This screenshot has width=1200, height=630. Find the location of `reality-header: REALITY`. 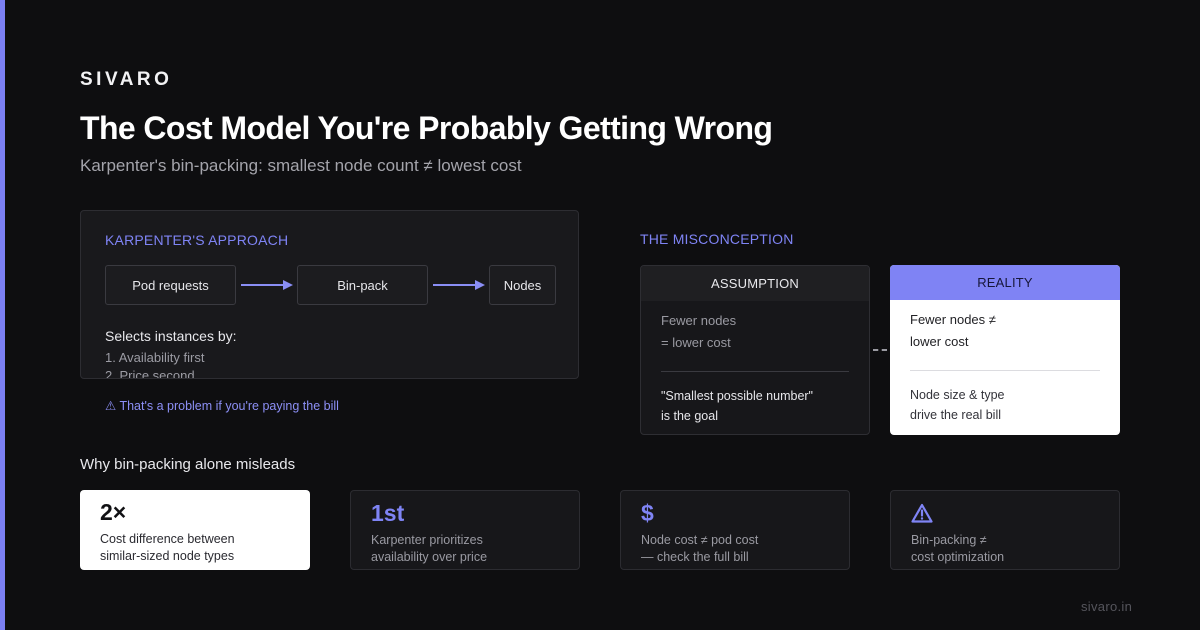

reality-header: REALITY is located at coordinates (1005, 282).